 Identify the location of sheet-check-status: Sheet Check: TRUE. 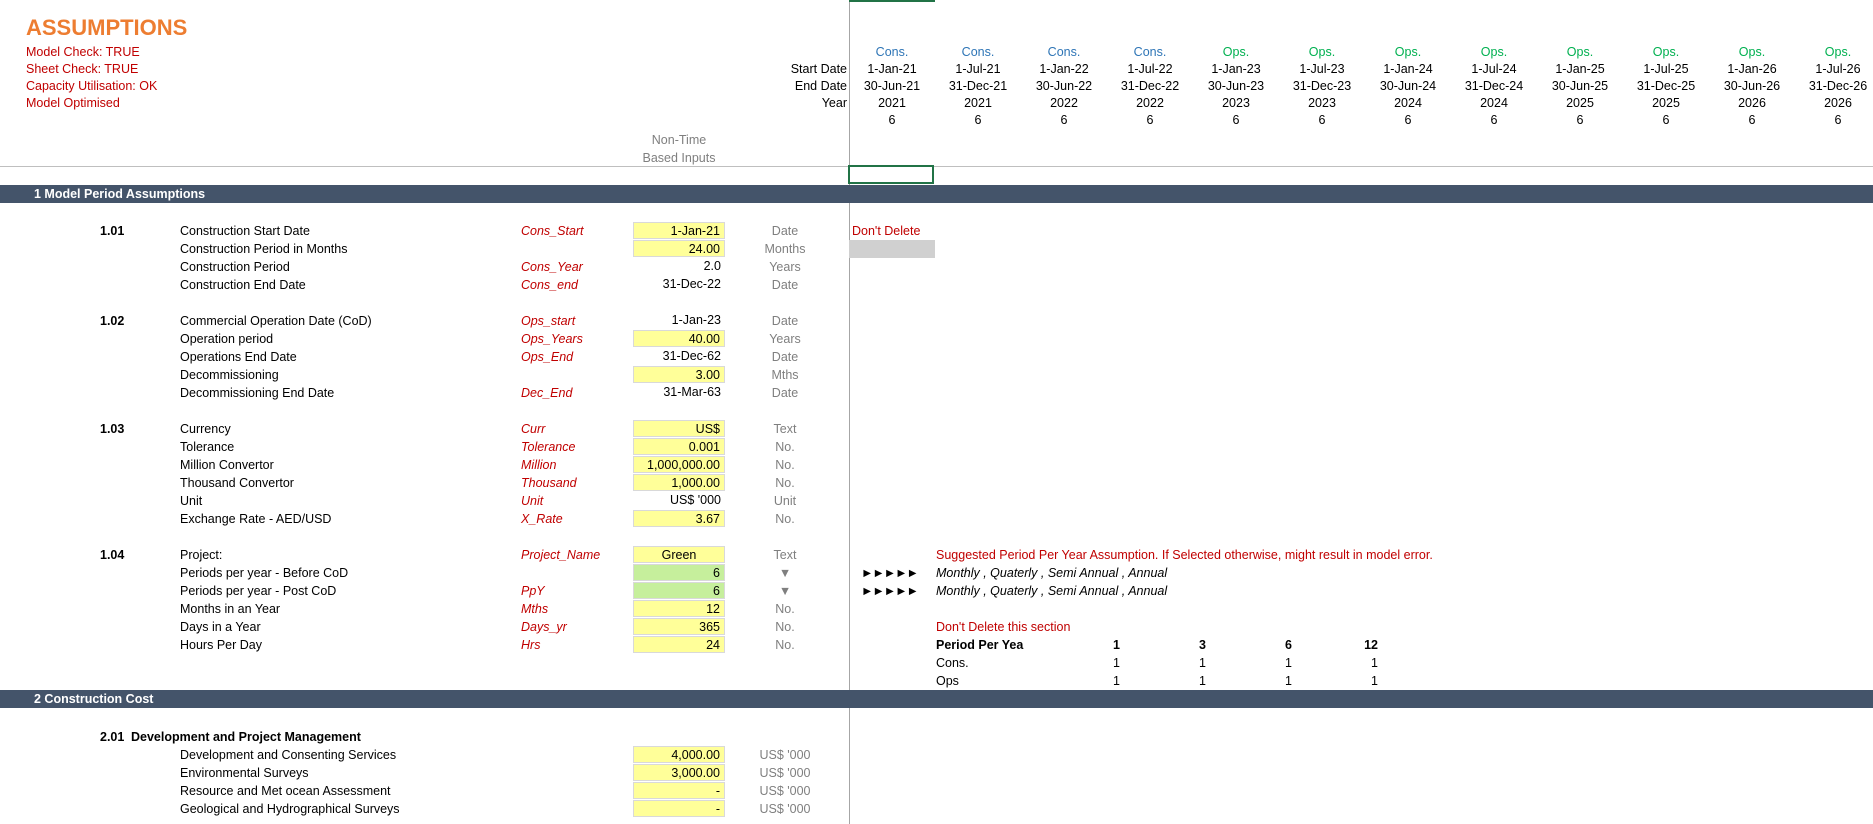
(82, 69).